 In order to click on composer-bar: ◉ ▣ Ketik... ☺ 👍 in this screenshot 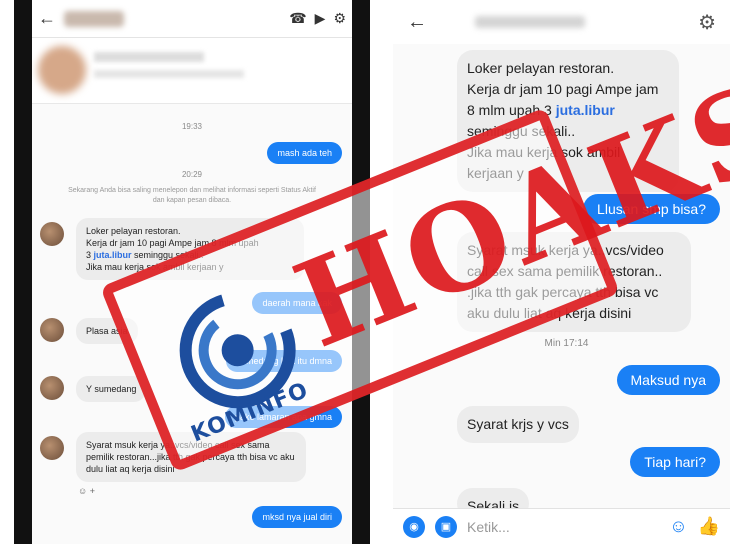, I will do `click(561, 526)`.